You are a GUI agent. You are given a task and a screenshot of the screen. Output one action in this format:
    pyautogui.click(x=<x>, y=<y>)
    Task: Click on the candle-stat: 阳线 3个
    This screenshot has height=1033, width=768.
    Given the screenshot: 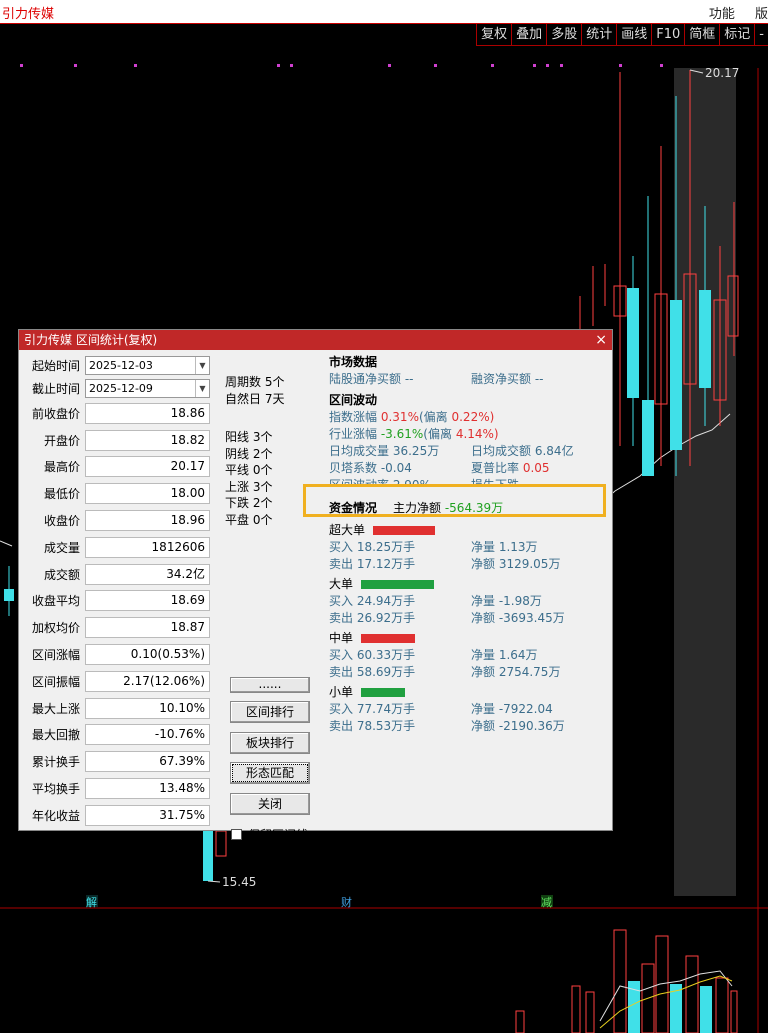 What is the action you would take?
    pyautogui.click(x=249, y=437)
    